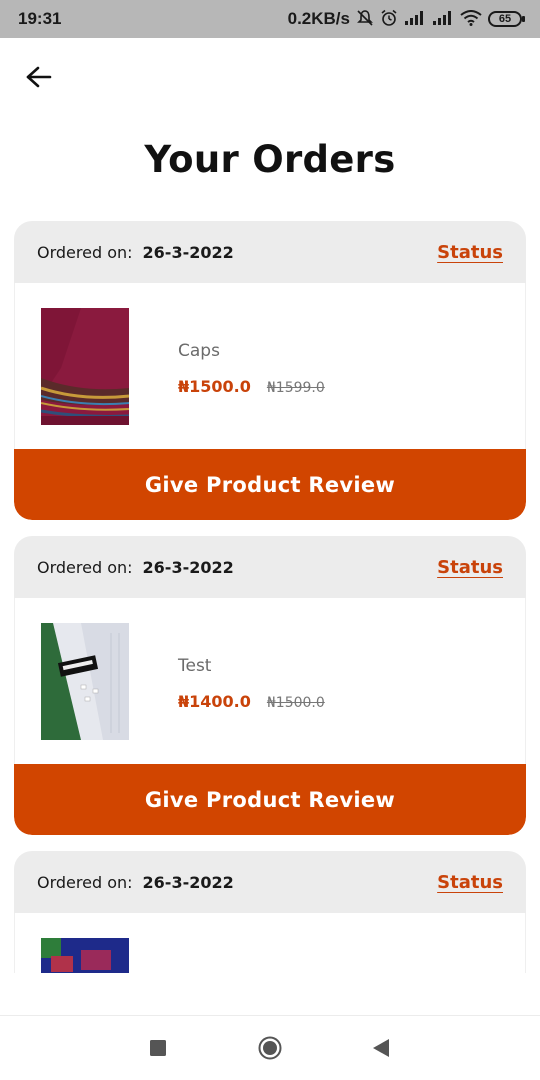 The image size is (540, 1080). What do you see at coordinates (270, 943) in the screenshot?
I see `order-item` at bounding box center [270, 943].